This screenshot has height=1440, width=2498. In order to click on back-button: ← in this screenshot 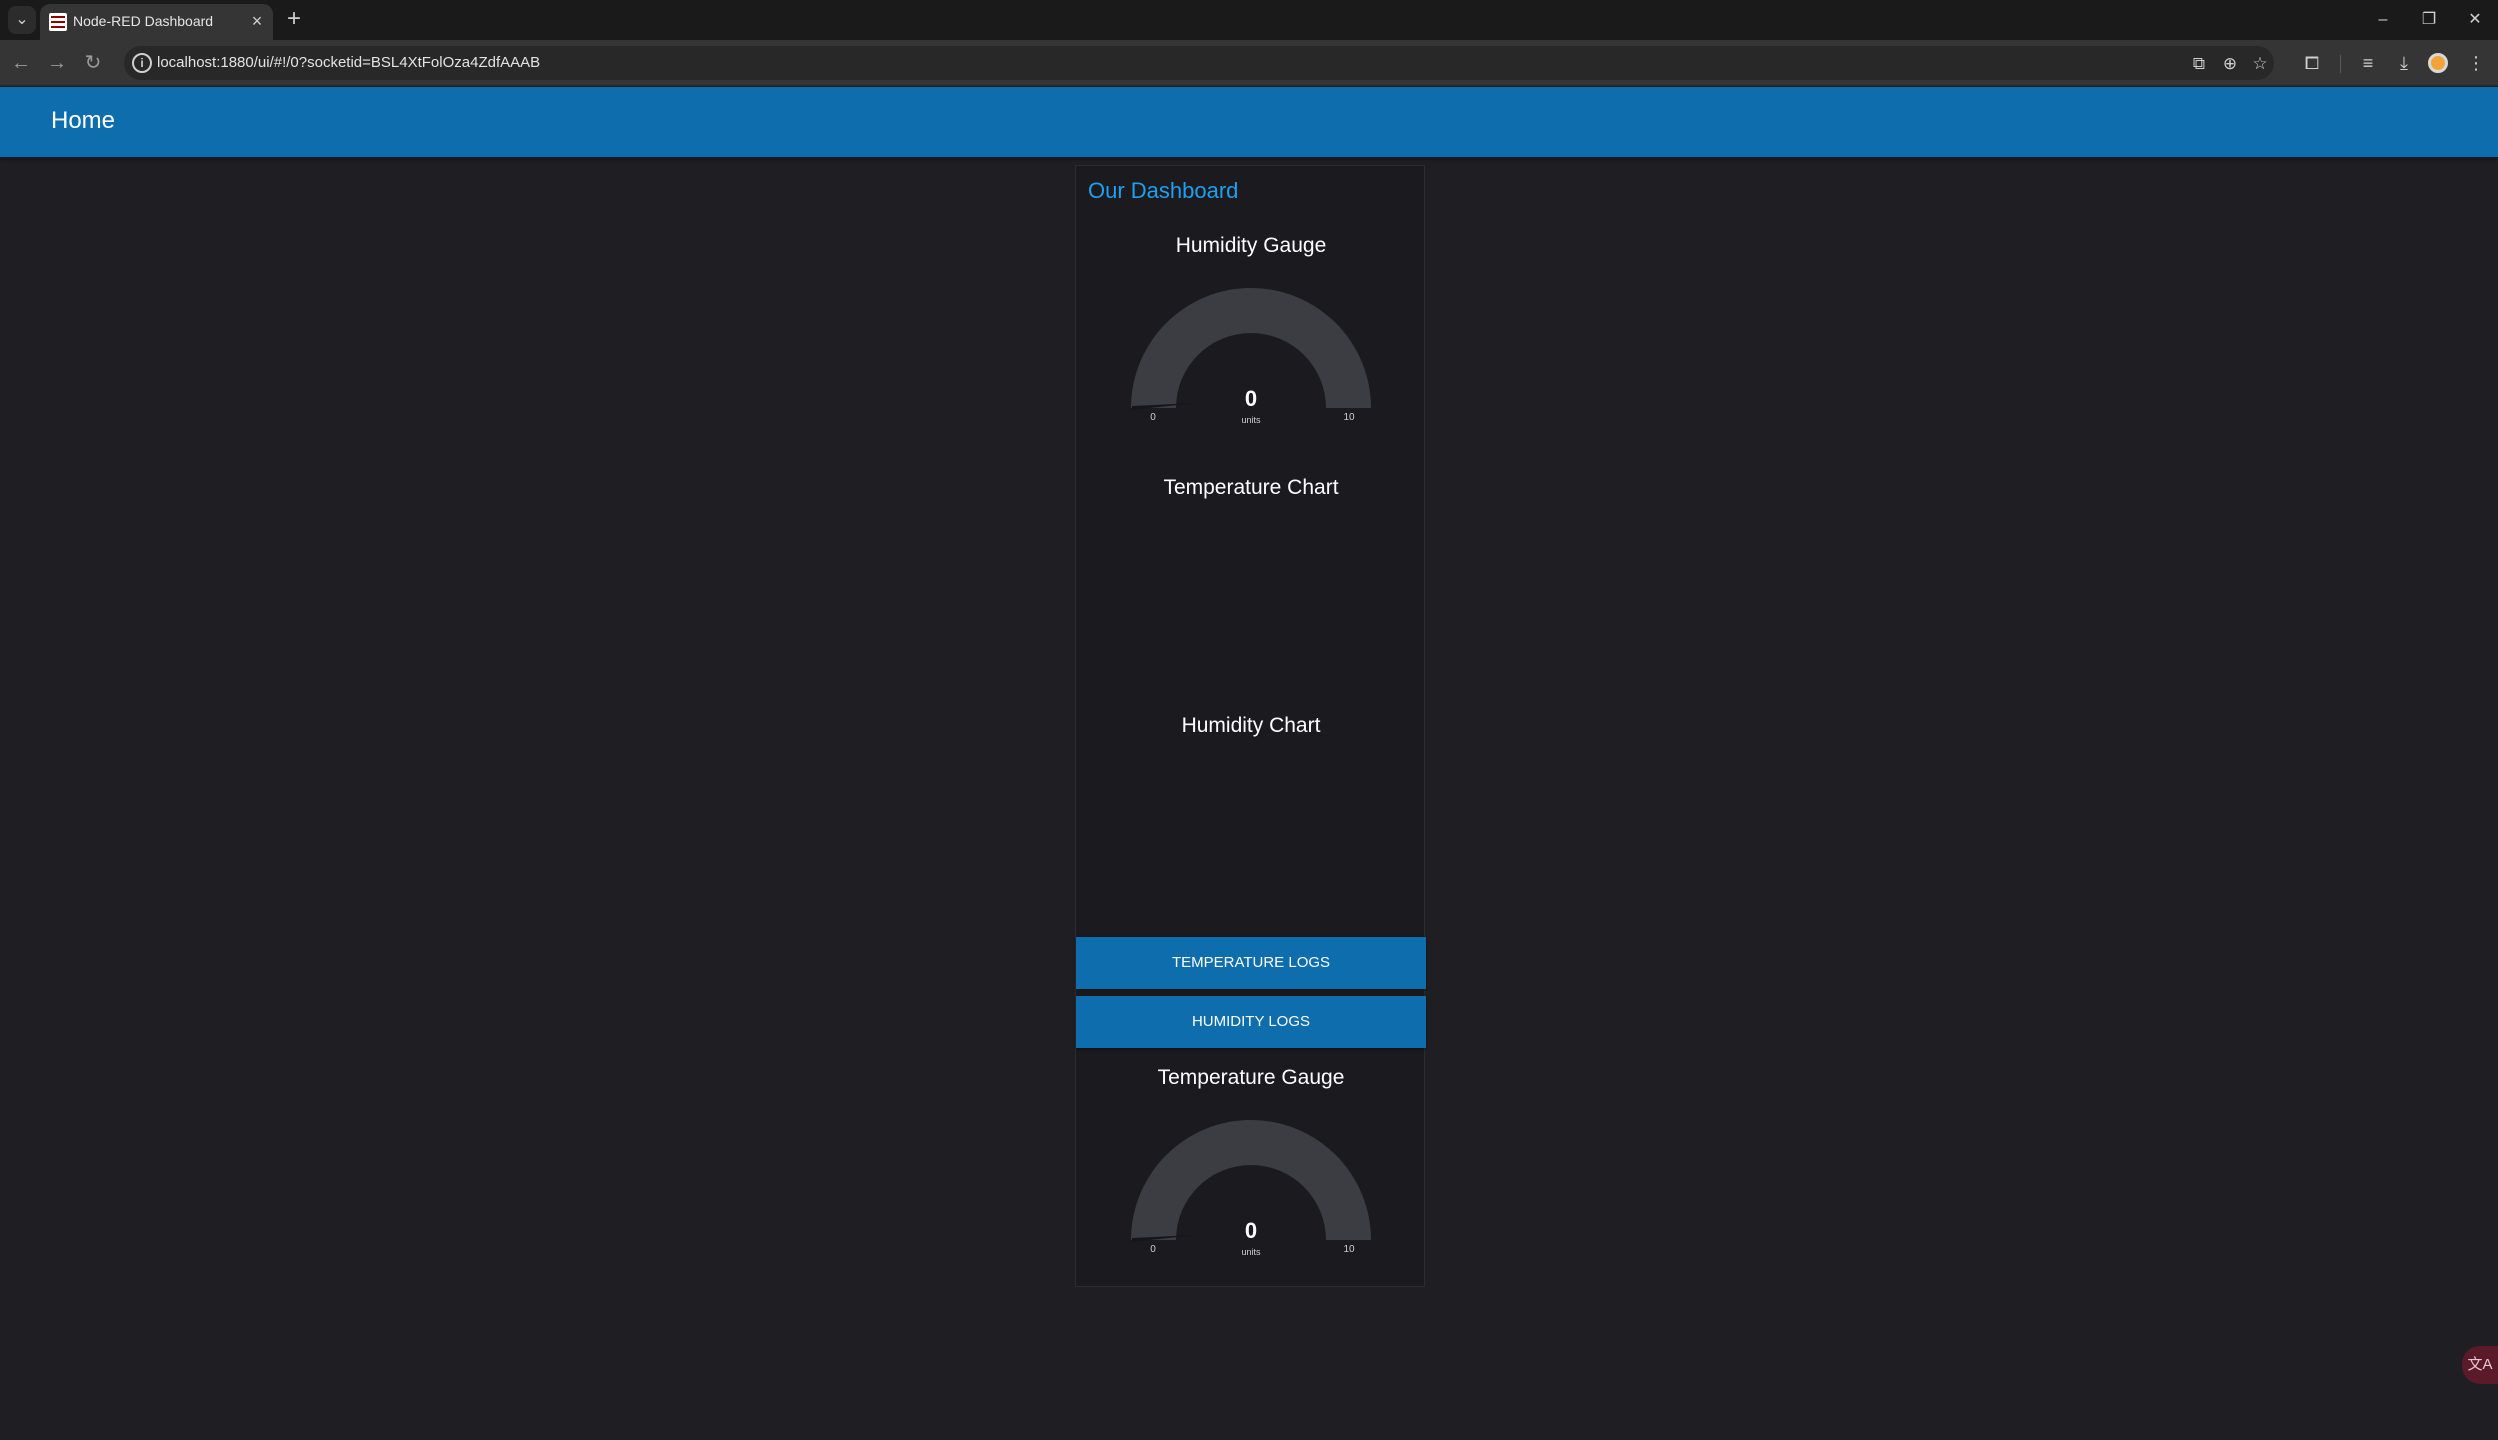, I will do `click(21, 63)`.